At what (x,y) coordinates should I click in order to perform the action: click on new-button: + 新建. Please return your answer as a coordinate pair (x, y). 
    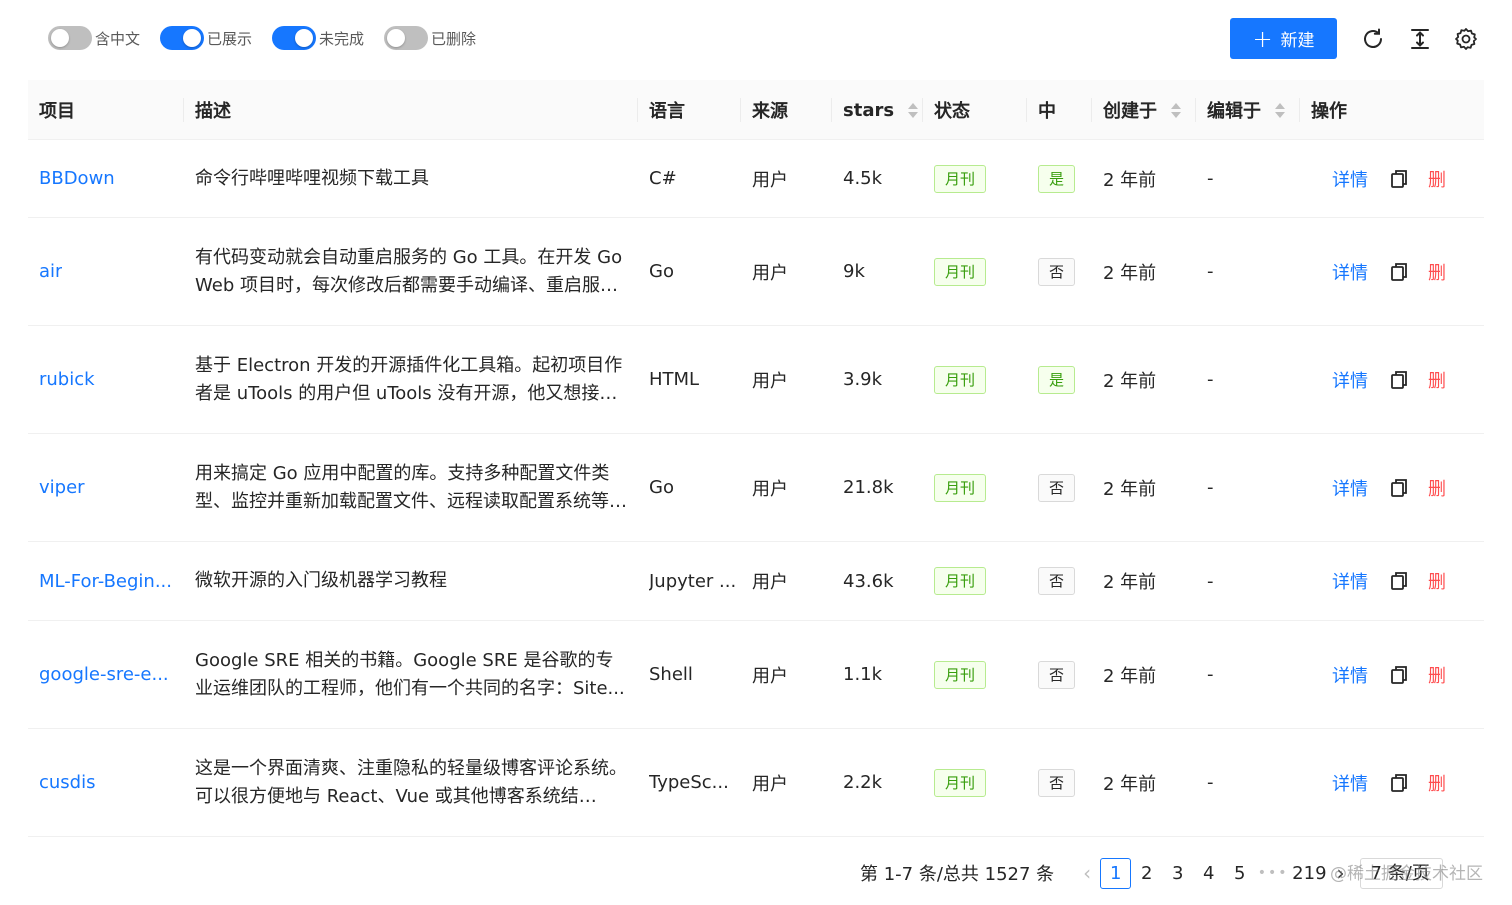
    Looking at the image, I should click on (1283, 38).